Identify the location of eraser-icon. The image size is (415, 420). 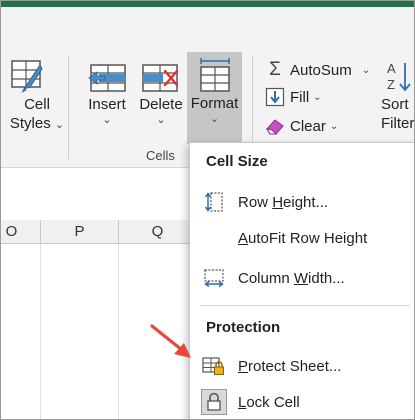
(275, 126).